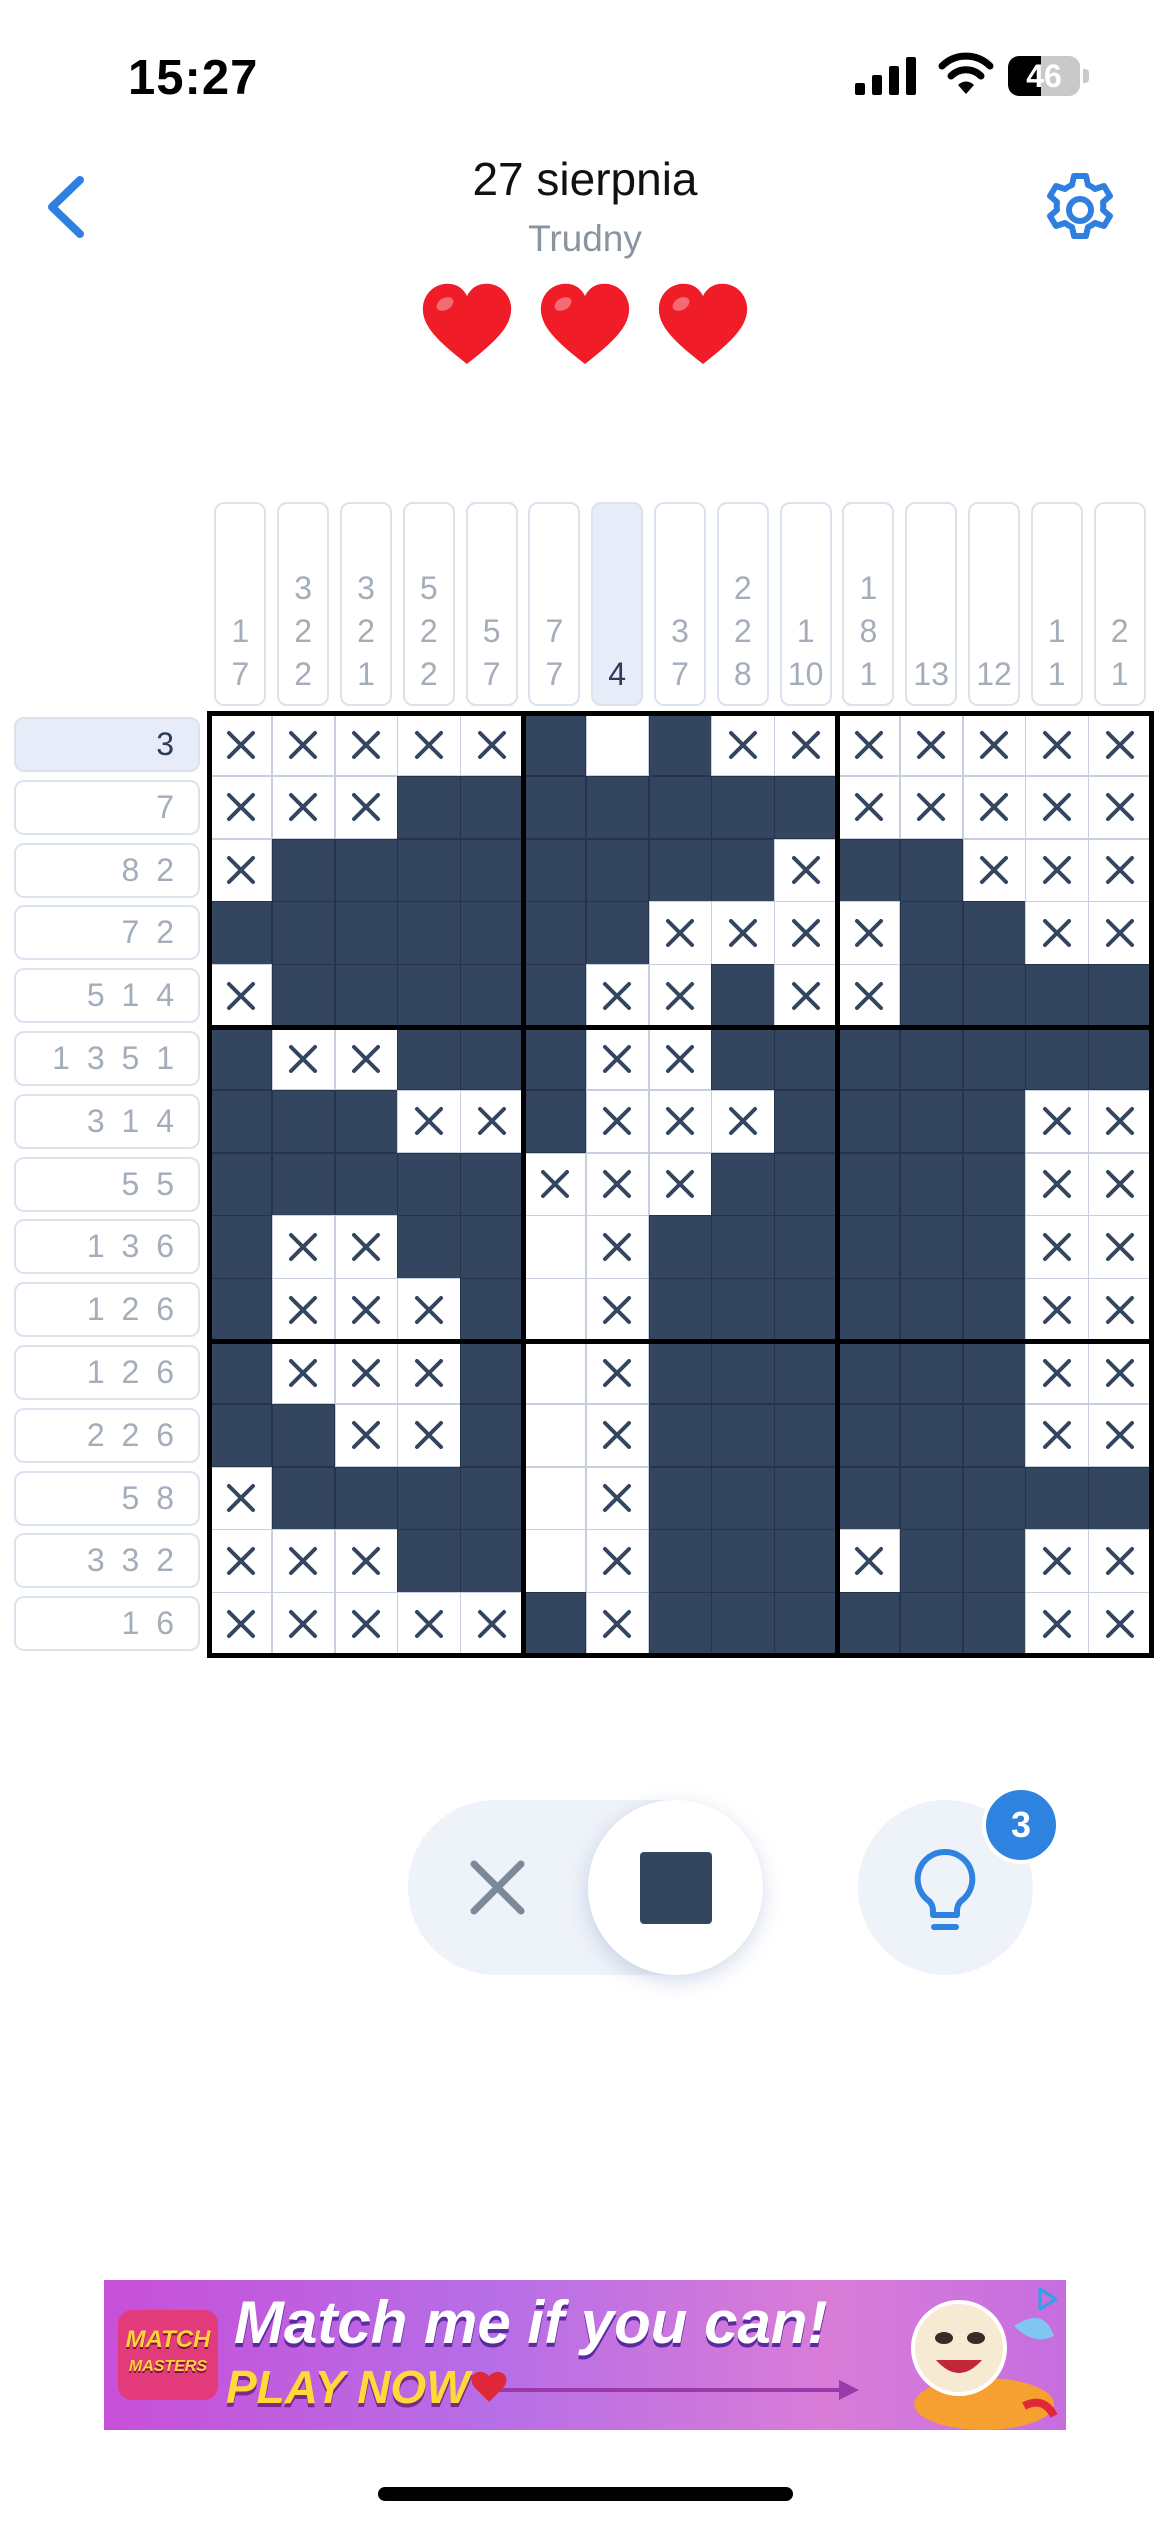  Describe the element at coordinates (555, 1310) in the screenshot. I see `grid-cell-empty` at that location.